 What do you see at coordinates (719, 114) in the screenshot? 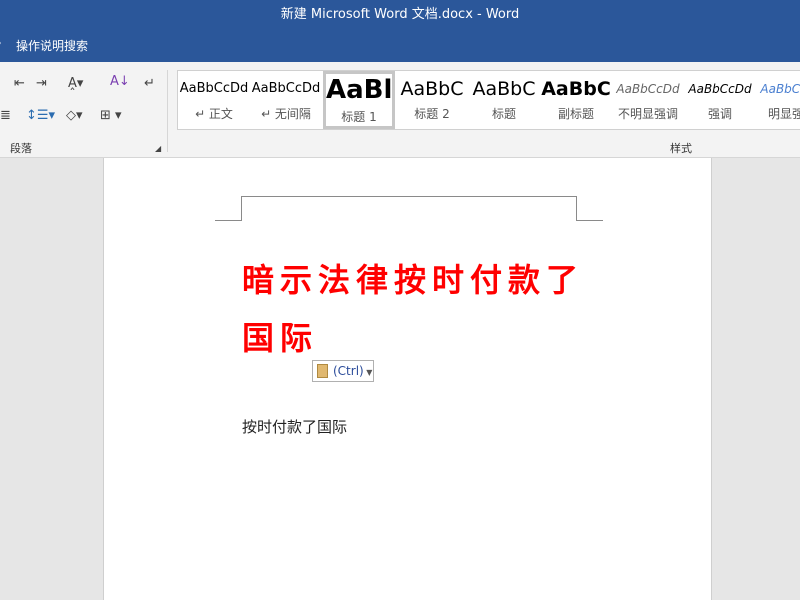
I see `style-label: 强调` at bounding box center [719, 114].